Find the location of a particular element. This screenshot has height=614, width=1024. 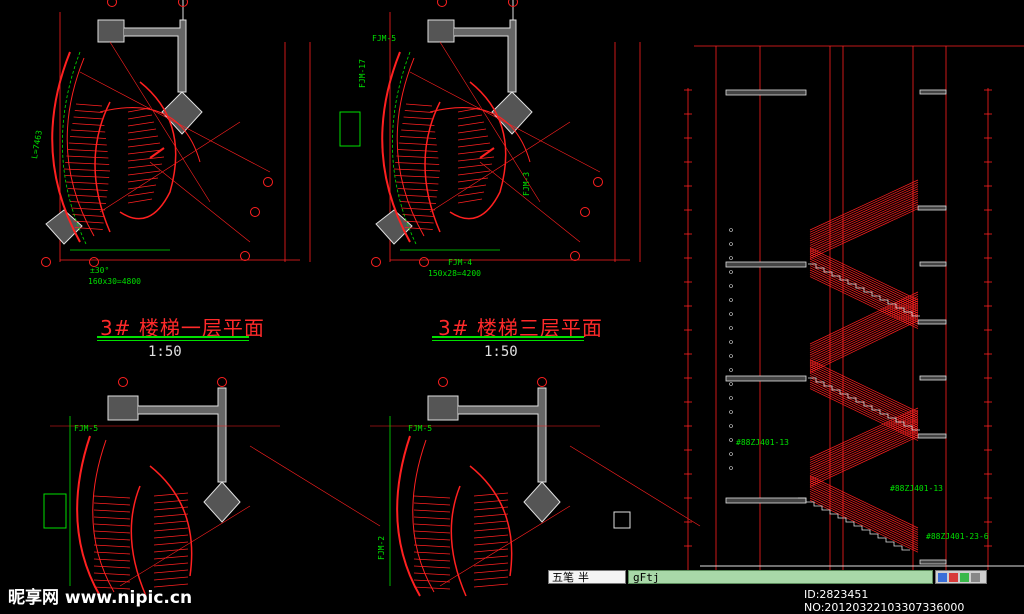

door-label-7: FJM-2 is located at coordinates (381, 547).